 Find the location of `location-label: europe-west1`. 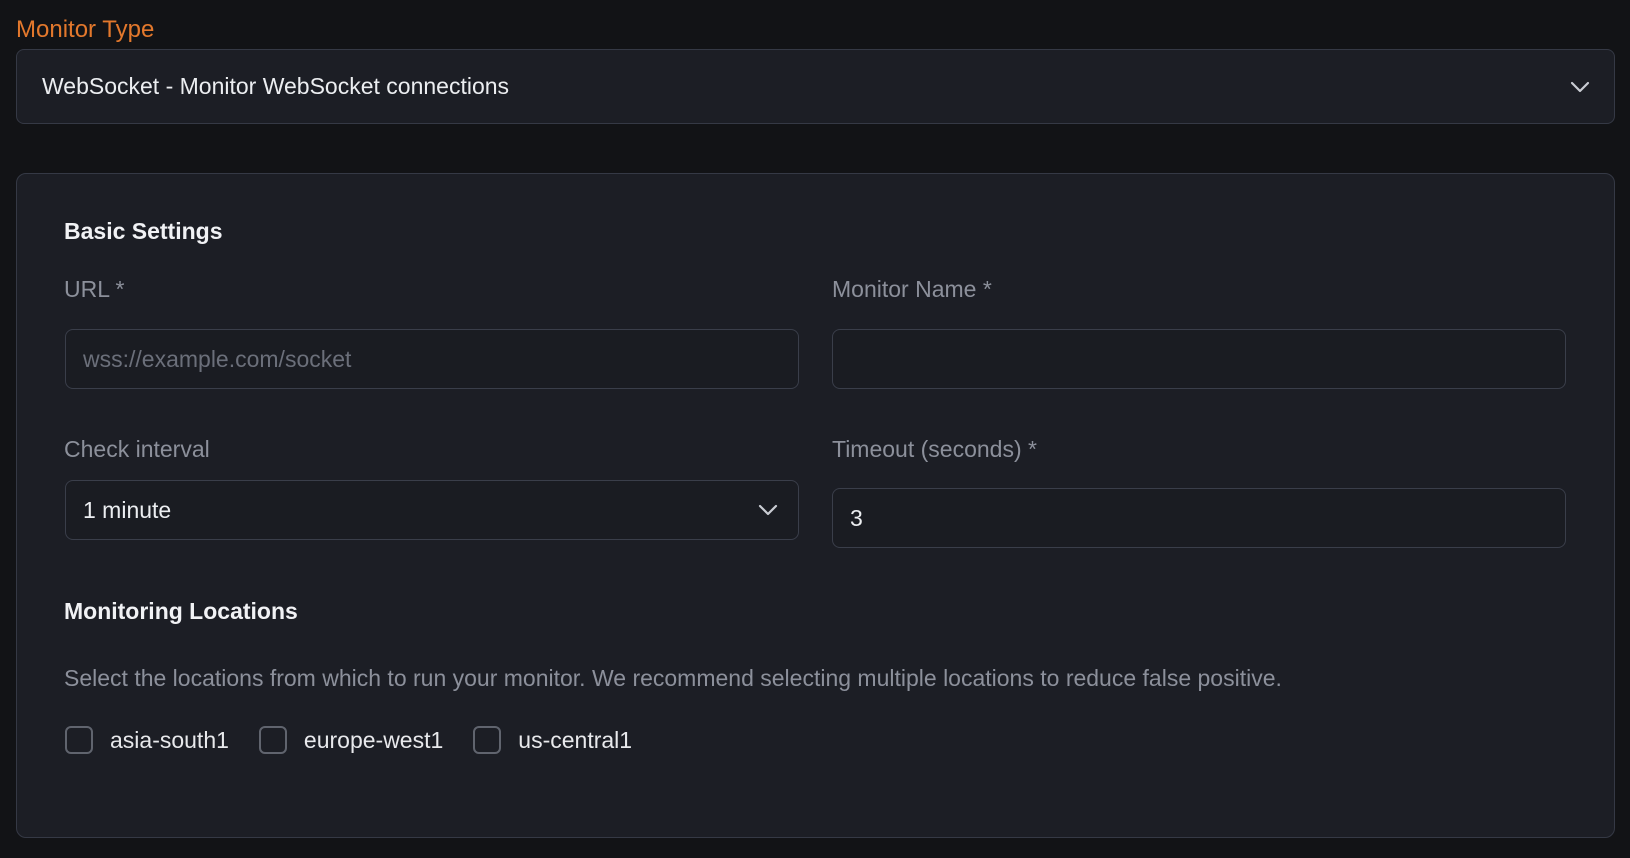

location-label: europe-west1 is located at coordinates (373, 739).